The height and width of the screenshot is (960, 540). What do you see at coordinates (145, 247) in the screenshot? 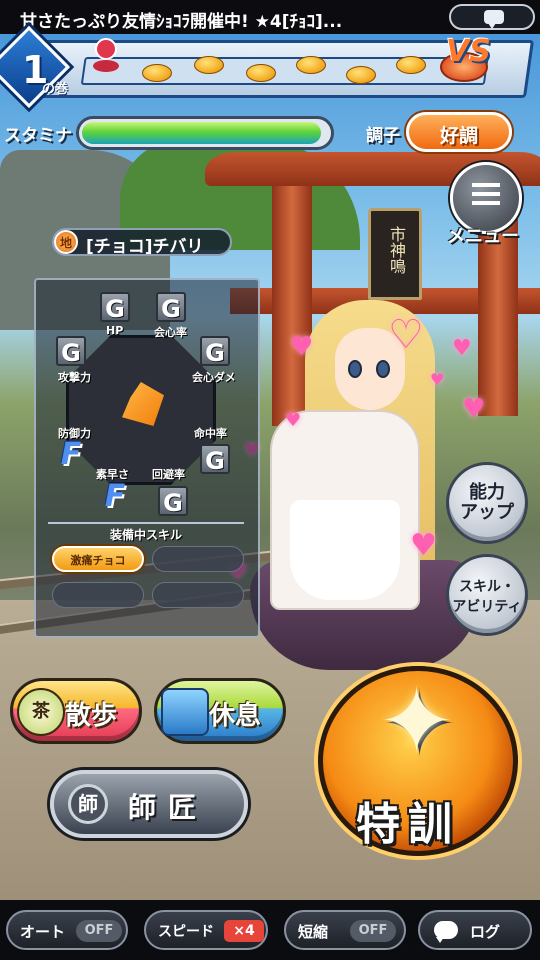
I see `character-name: [チョコ]チバリ` at bounding box center [145, 247].